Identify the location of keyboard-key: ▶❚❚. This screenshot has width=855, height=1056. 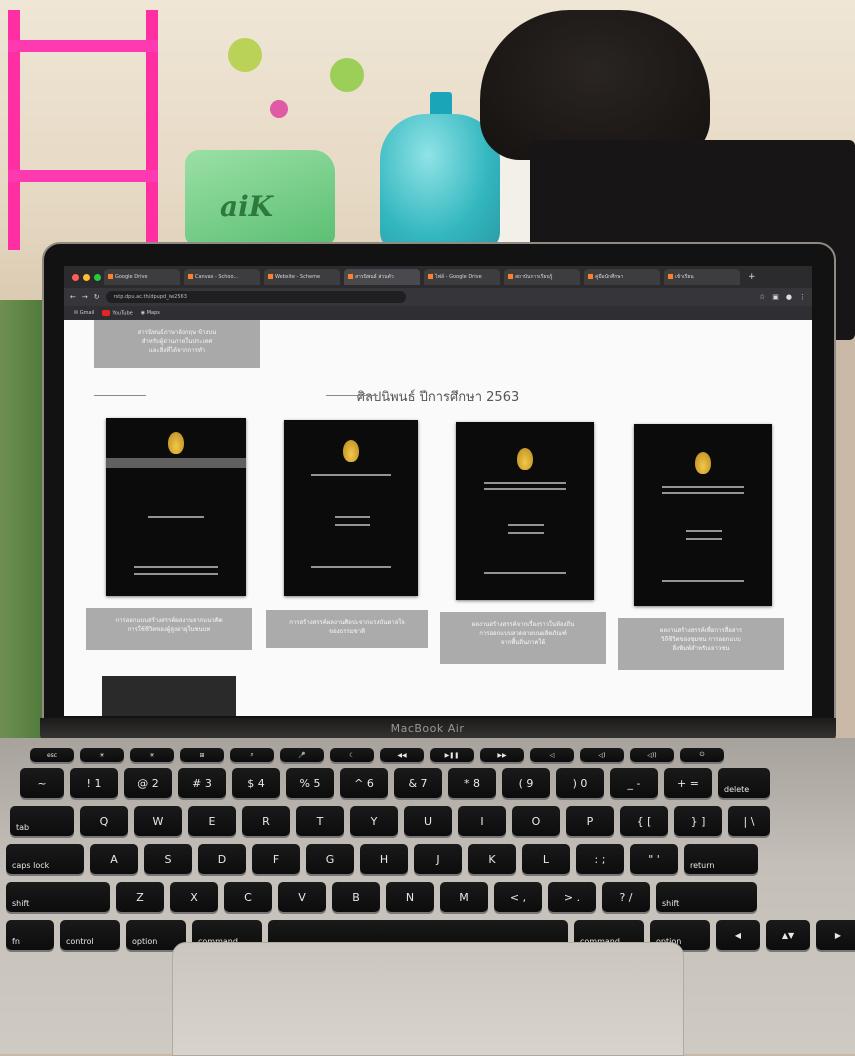
(452, 755).